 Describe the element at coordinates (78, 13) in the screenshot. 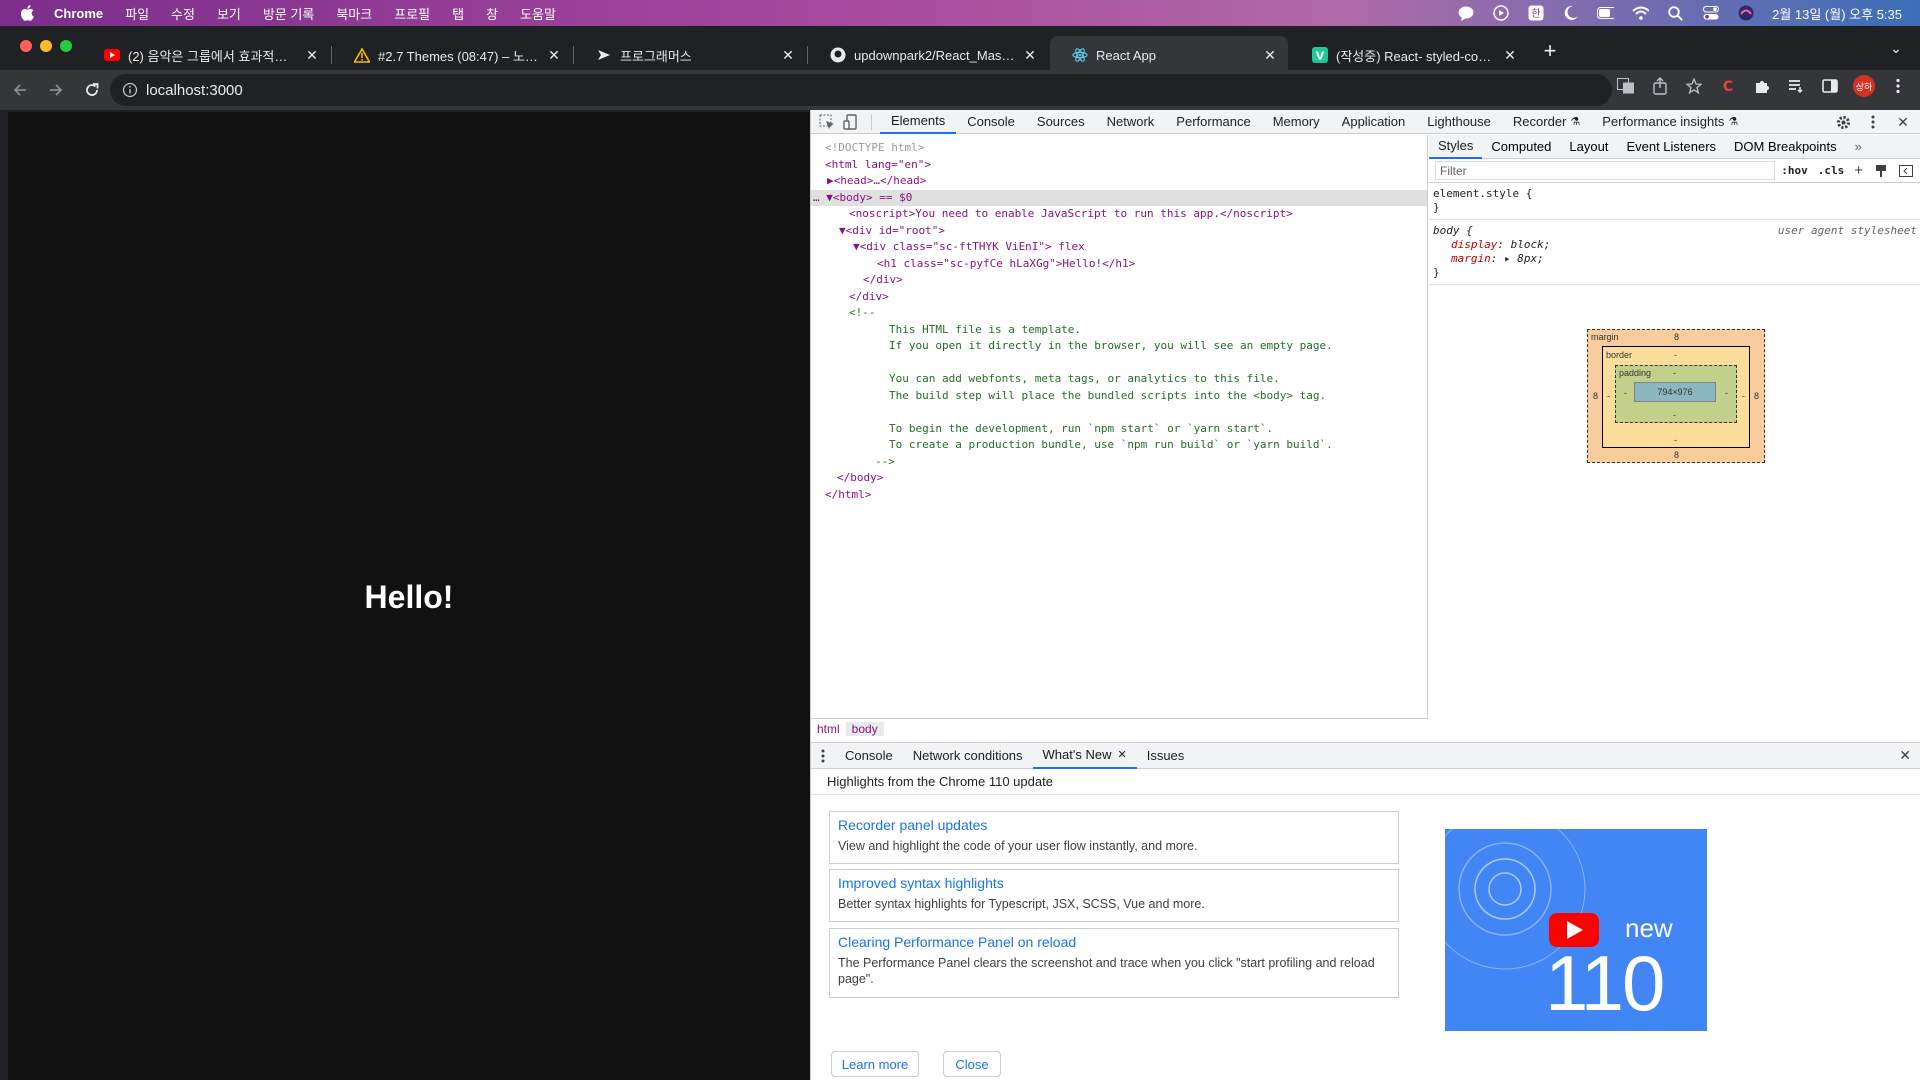

I see `menu-app-name: Chrome` at that location.